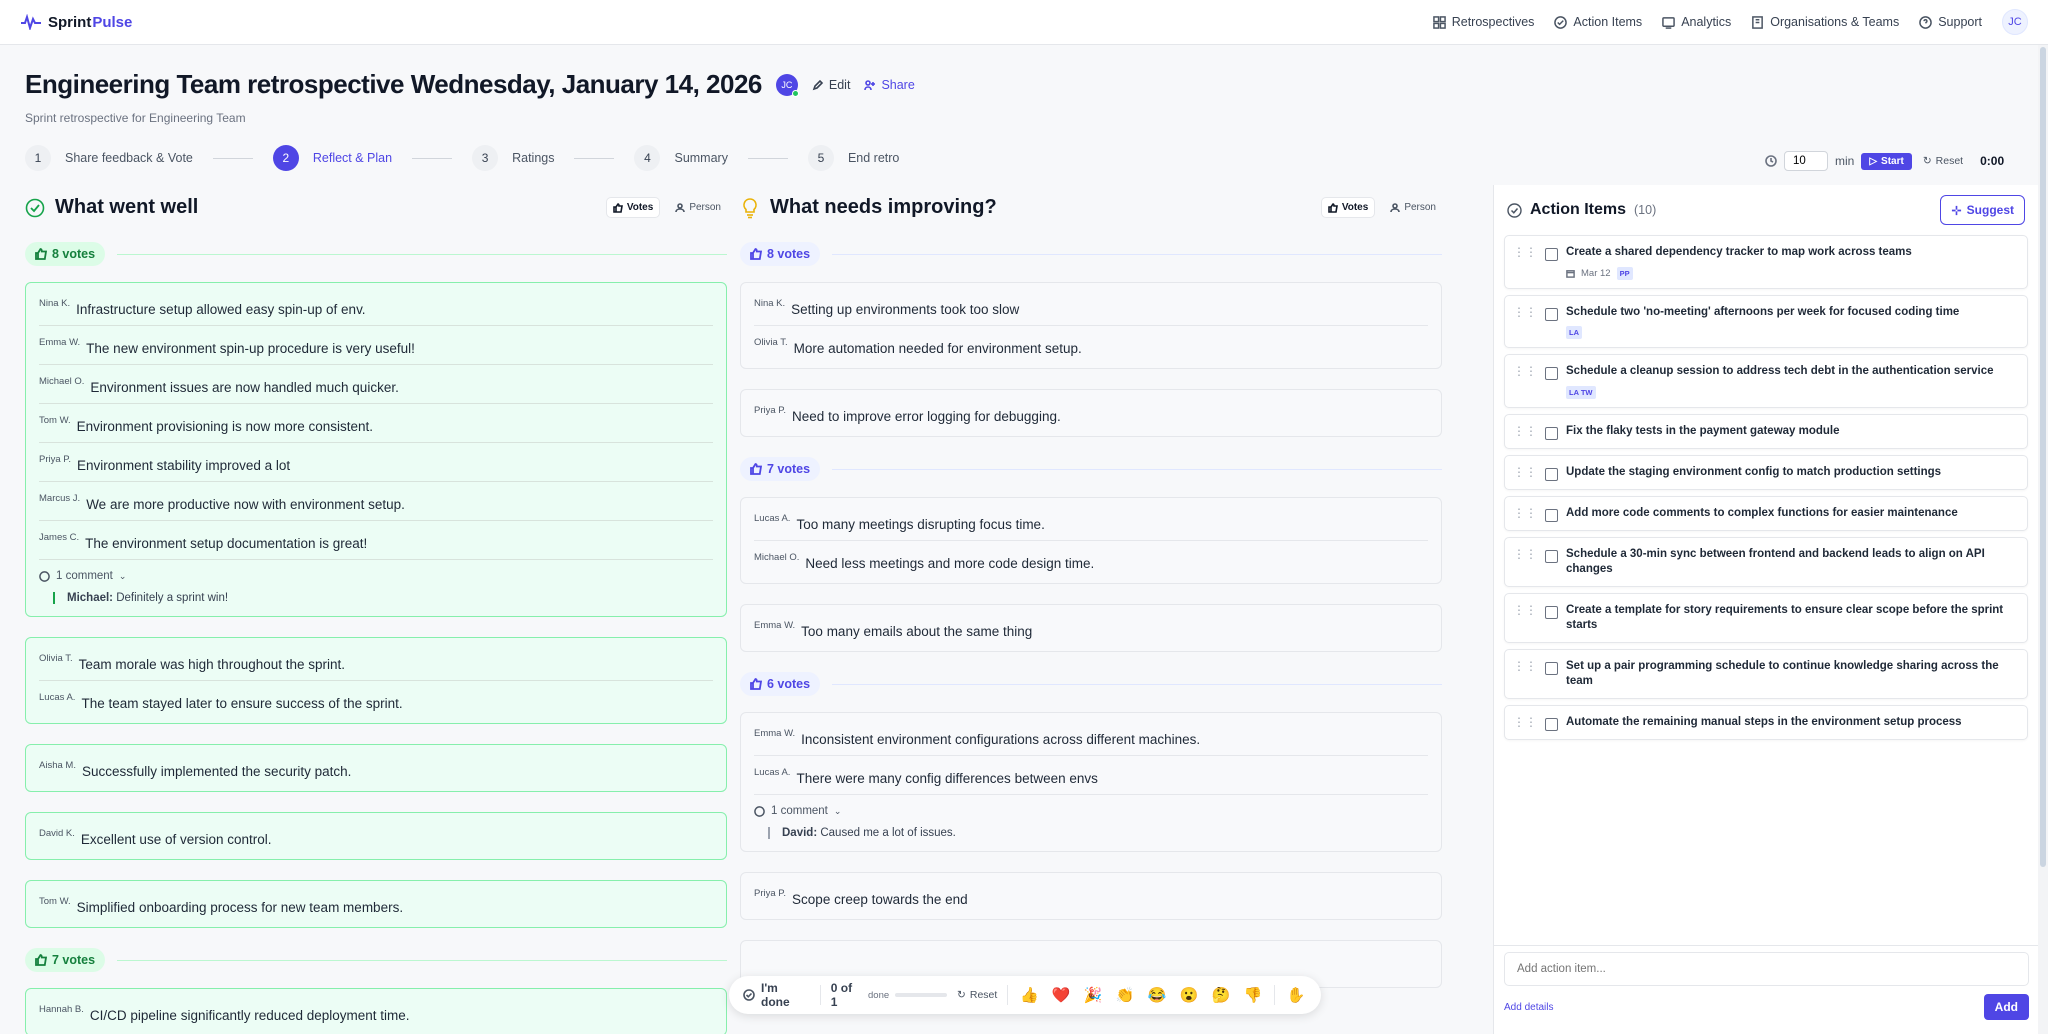 This screenshot has width=2048, height=1034. What do you see at coordinates (977, 995) in the screenshot?
I see `done-reset-button: ↻ Reset` at bounding box center [977, 995].